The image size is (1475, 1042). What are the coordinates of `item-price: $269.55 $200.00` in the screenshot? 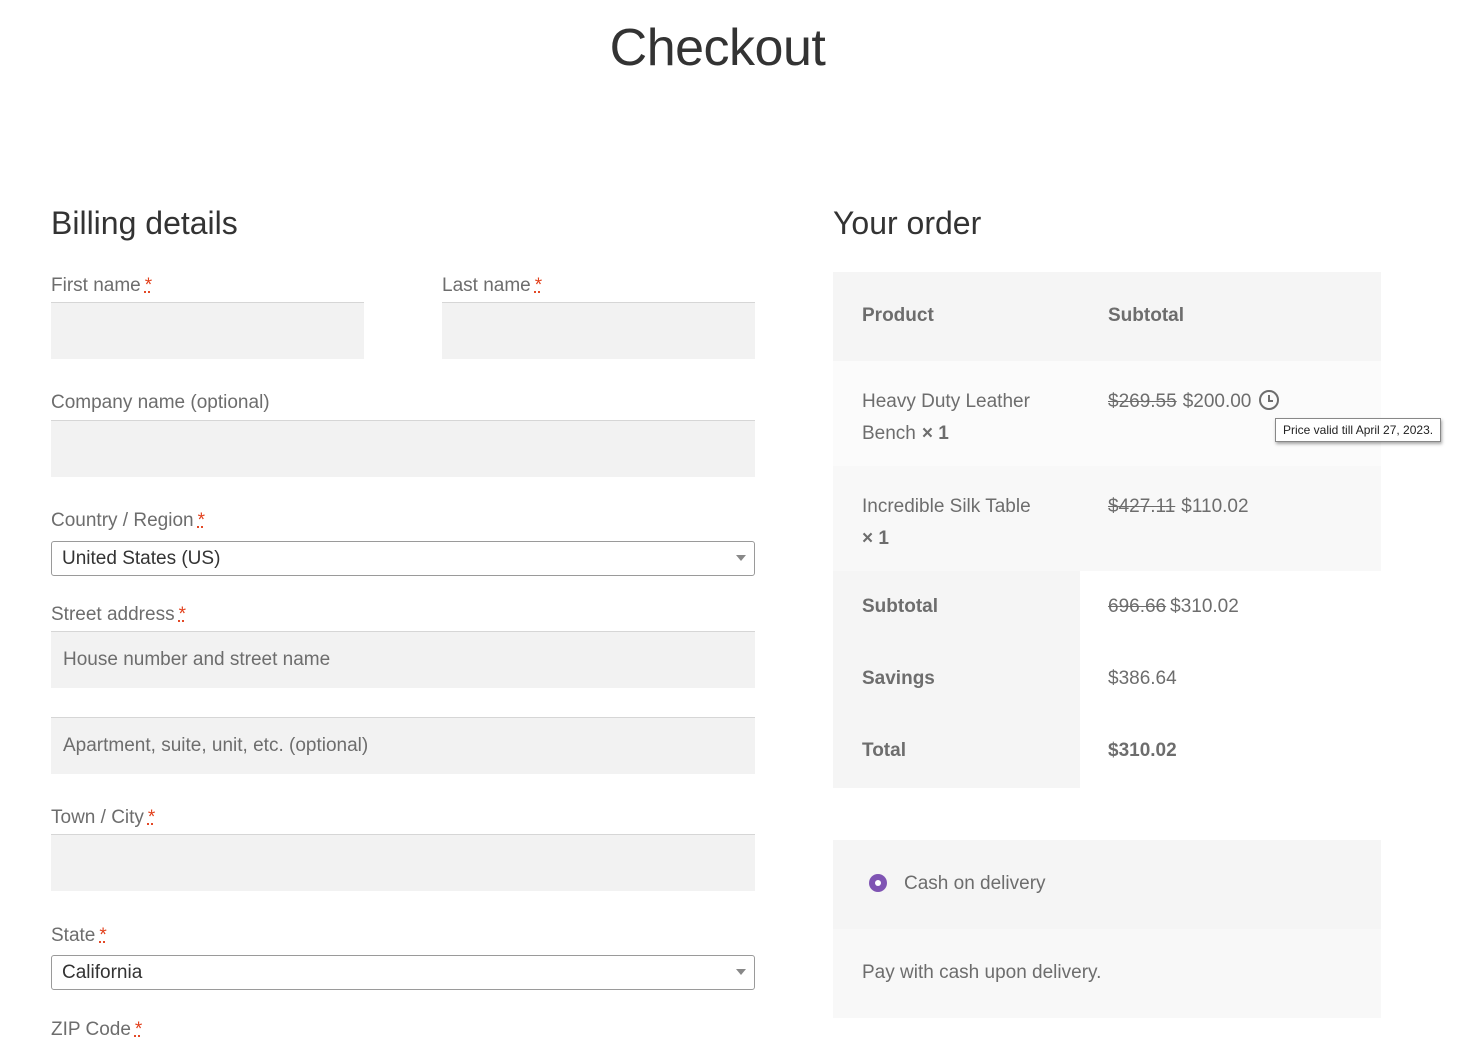 It's located at (1194, 402).